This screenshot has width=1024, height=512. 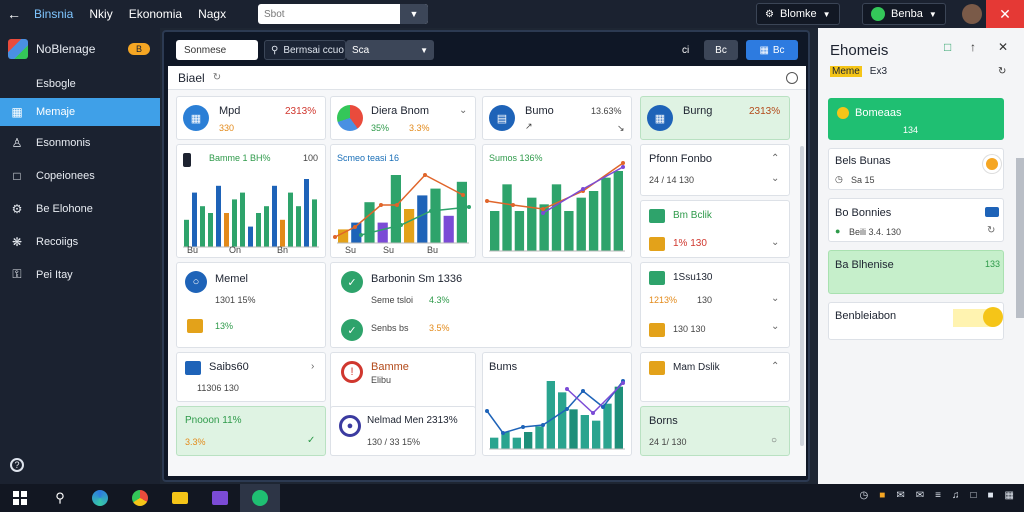 I want to click on chart-card: Bums, so click(x=557, y=404).